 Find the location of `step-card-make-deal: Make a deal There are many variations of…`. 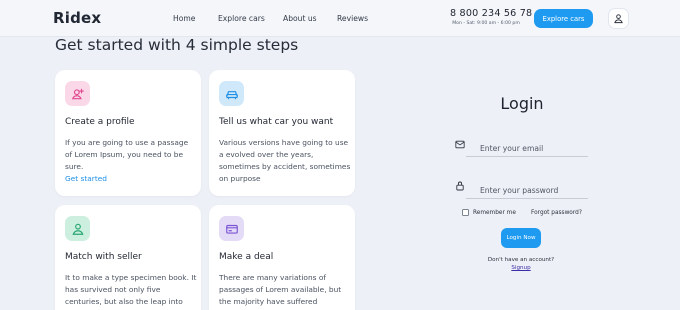

step-card-make-deal: Make a deal There are many variations of… is located at coordinates (282, 257).